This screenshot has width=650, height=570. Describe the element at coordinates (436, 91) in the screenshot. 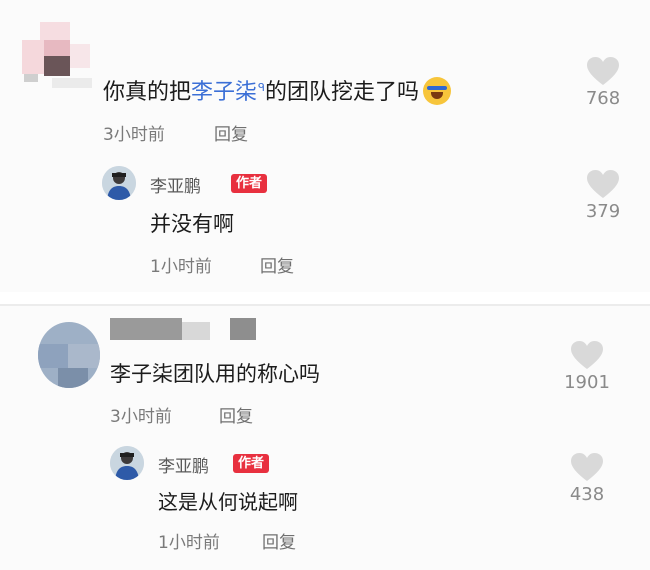

I see `rofl-emoji-icon` at that location.